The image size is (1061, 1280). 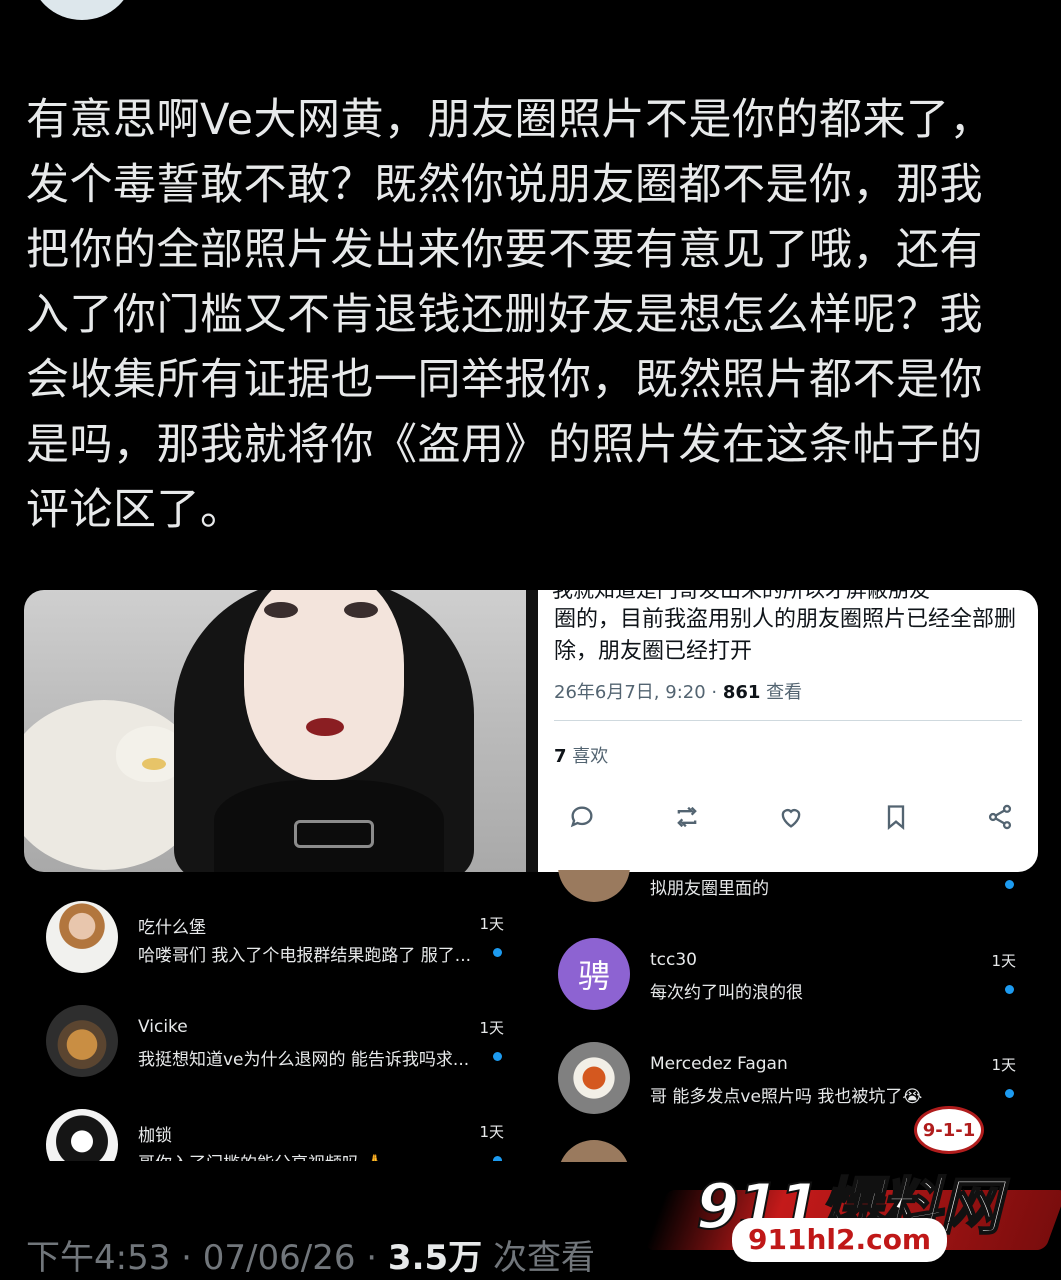 I want to click on comment-text: 每次约了叫的浪的很, so click(x=726, y=993).